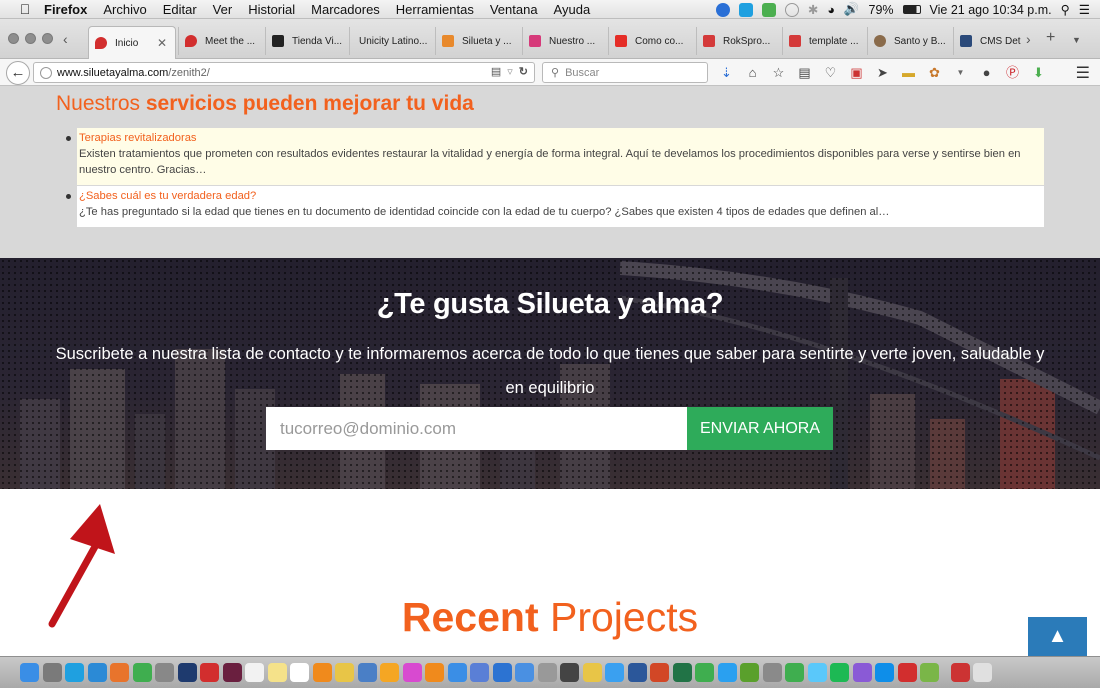 The image size is (1100, 688). I want to click on new-tab-icon: +, so click(1050, 38).